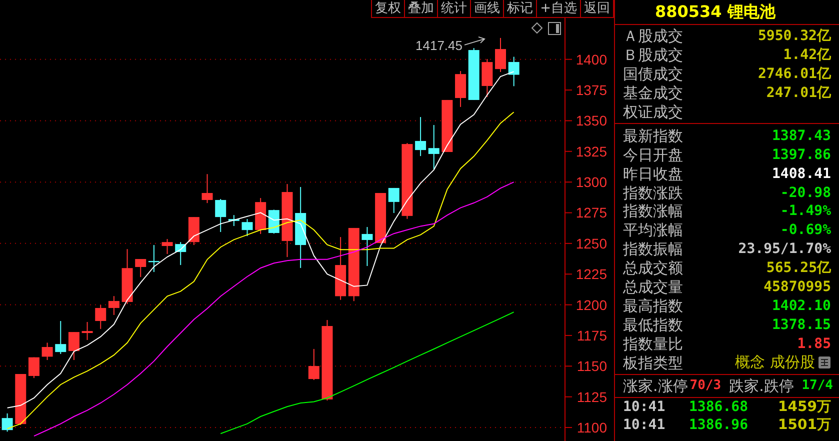 The width and height of the screenshot is (839, 441). Describe the element at coordinates (655, 386) in the screenshot. I see `stat-label: 涨家.涨停` at that location.